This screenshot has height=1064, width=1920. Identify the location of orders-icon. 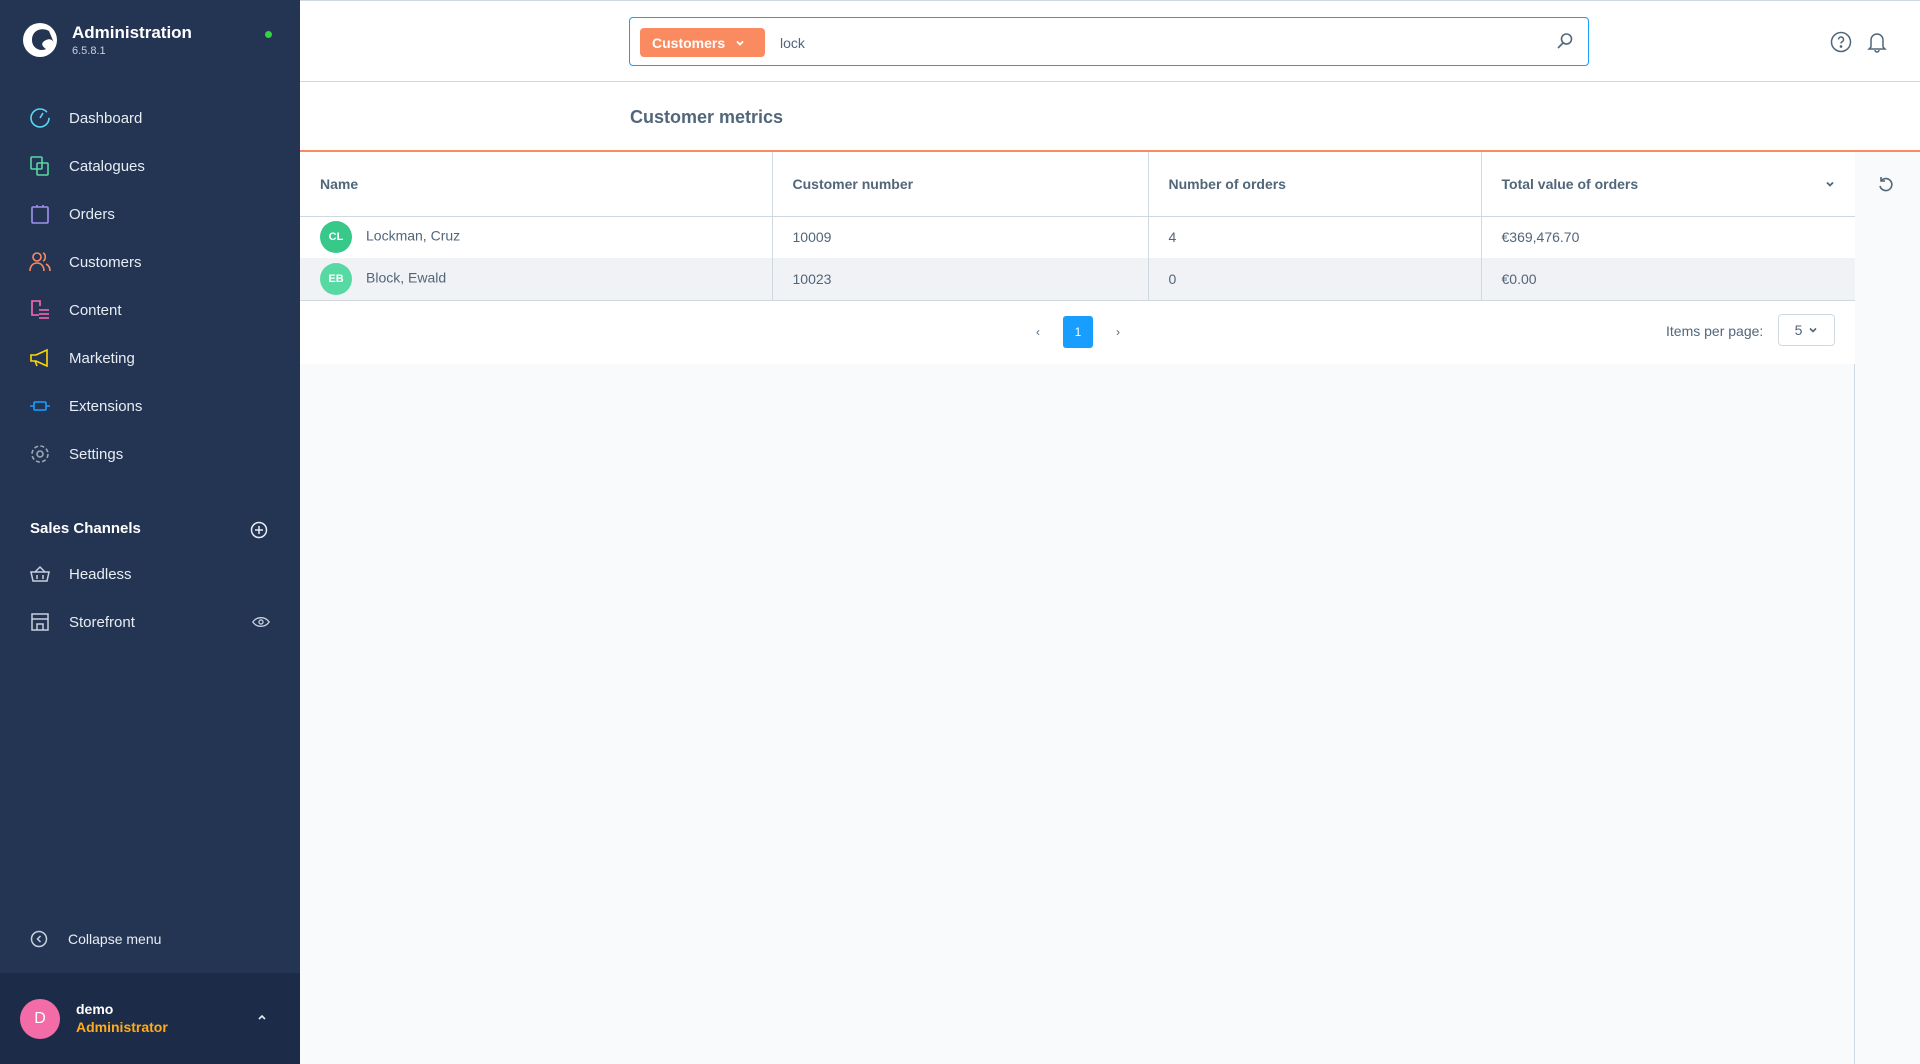
(40, 214).